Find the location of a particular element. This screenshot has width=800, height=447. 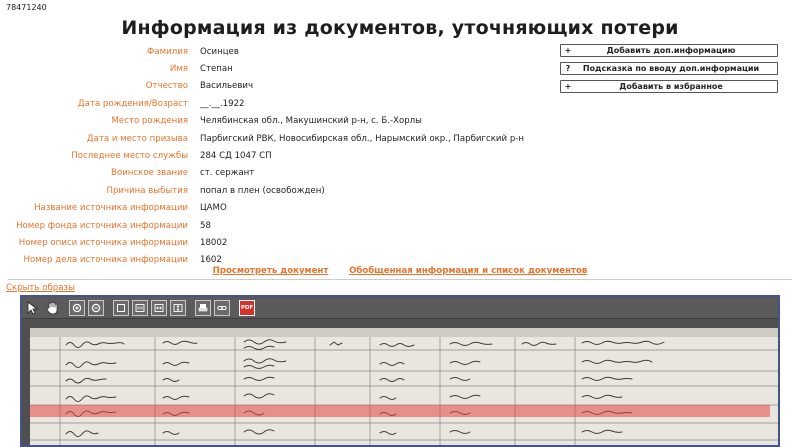

field-value: ЦАМО is located at coordinates (213, 208).